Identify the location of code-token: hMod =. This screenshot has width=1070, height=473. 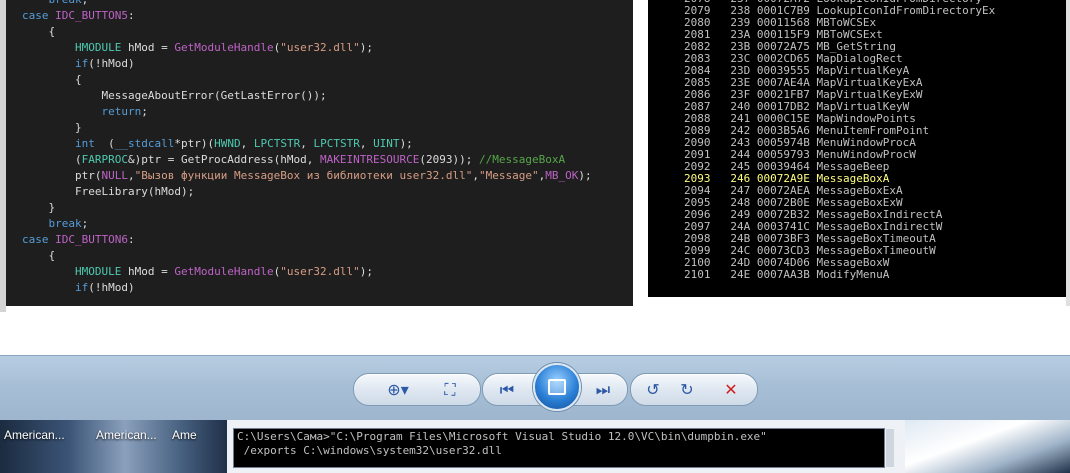
(148, 271).